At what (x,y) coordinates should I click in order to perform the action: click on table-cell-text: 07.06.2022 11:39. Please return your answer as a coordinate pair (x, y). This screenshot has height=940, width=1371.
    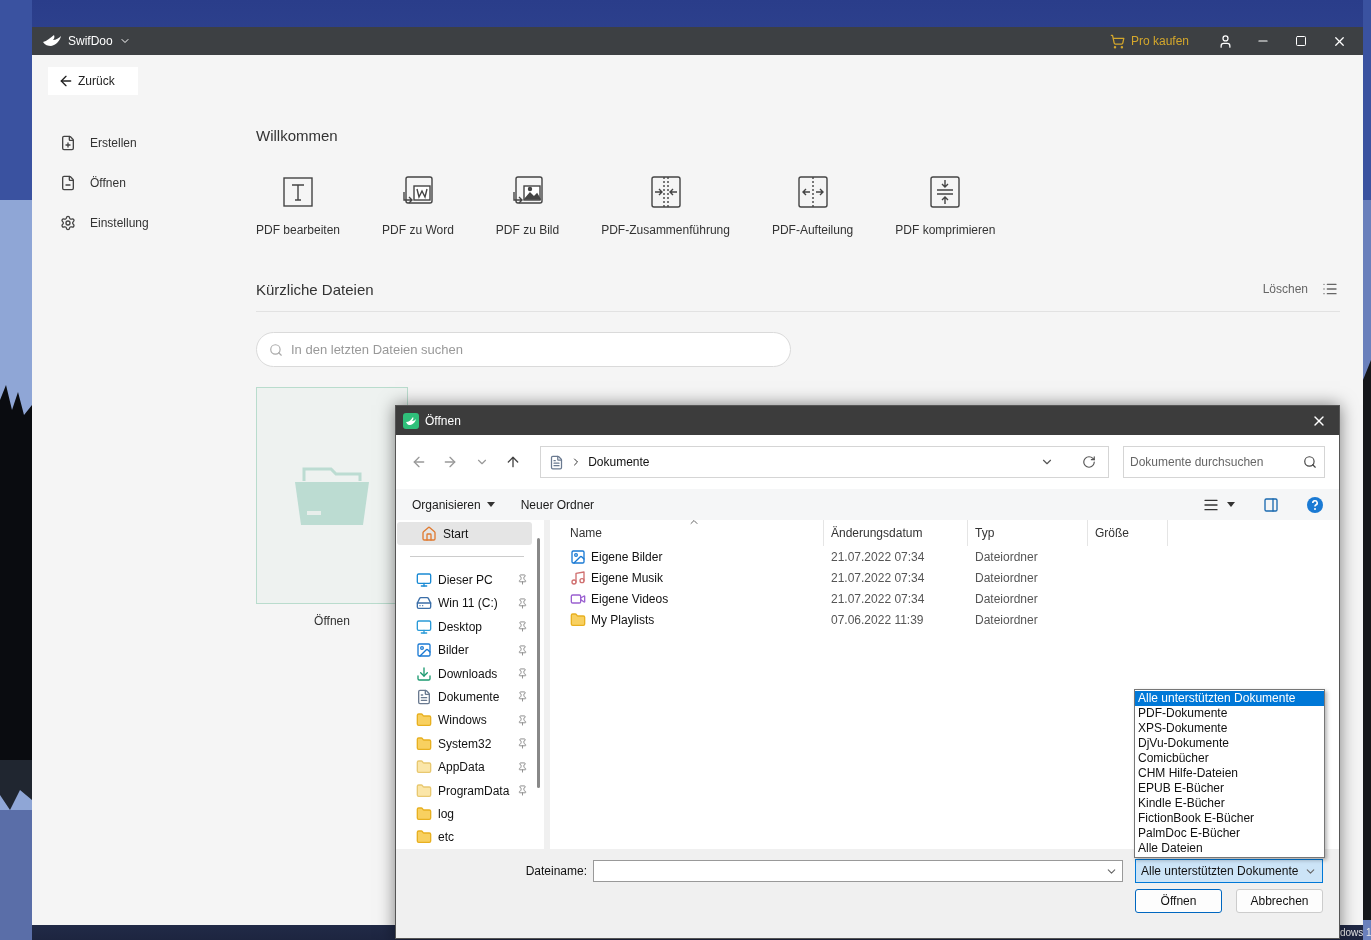
    Looking at the image, I should click on (877, 619).